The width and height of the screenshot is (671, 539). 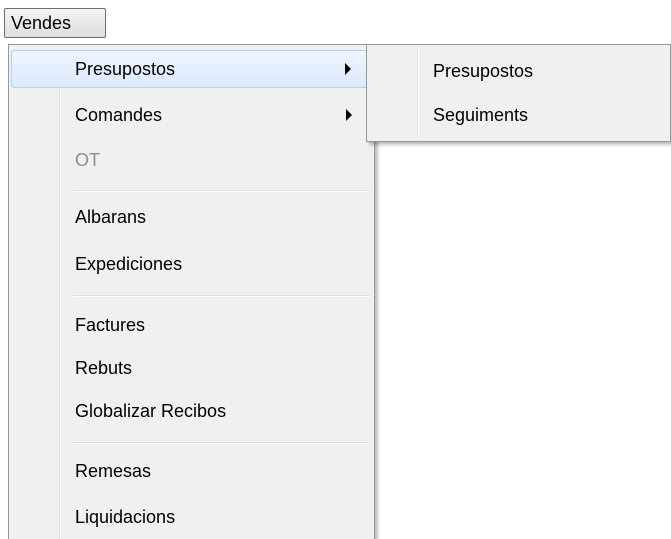 I want to click on menu-item-globalizar-recibos: Globalizar Recibos, so click(x=191, y=411).